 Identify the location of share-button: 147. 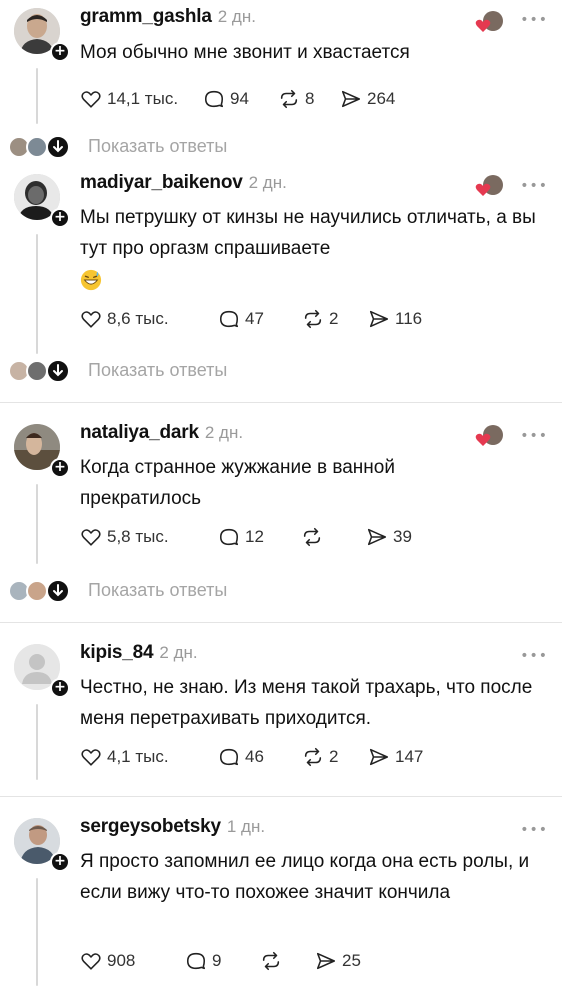
(395, 757).